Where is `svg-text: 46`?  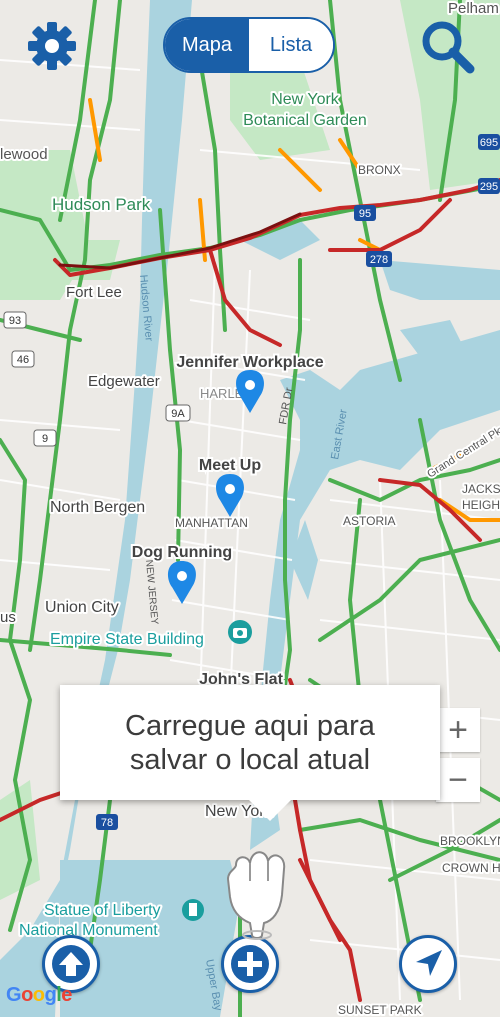
svg-text: 46 is located at coordinates (23, 360).